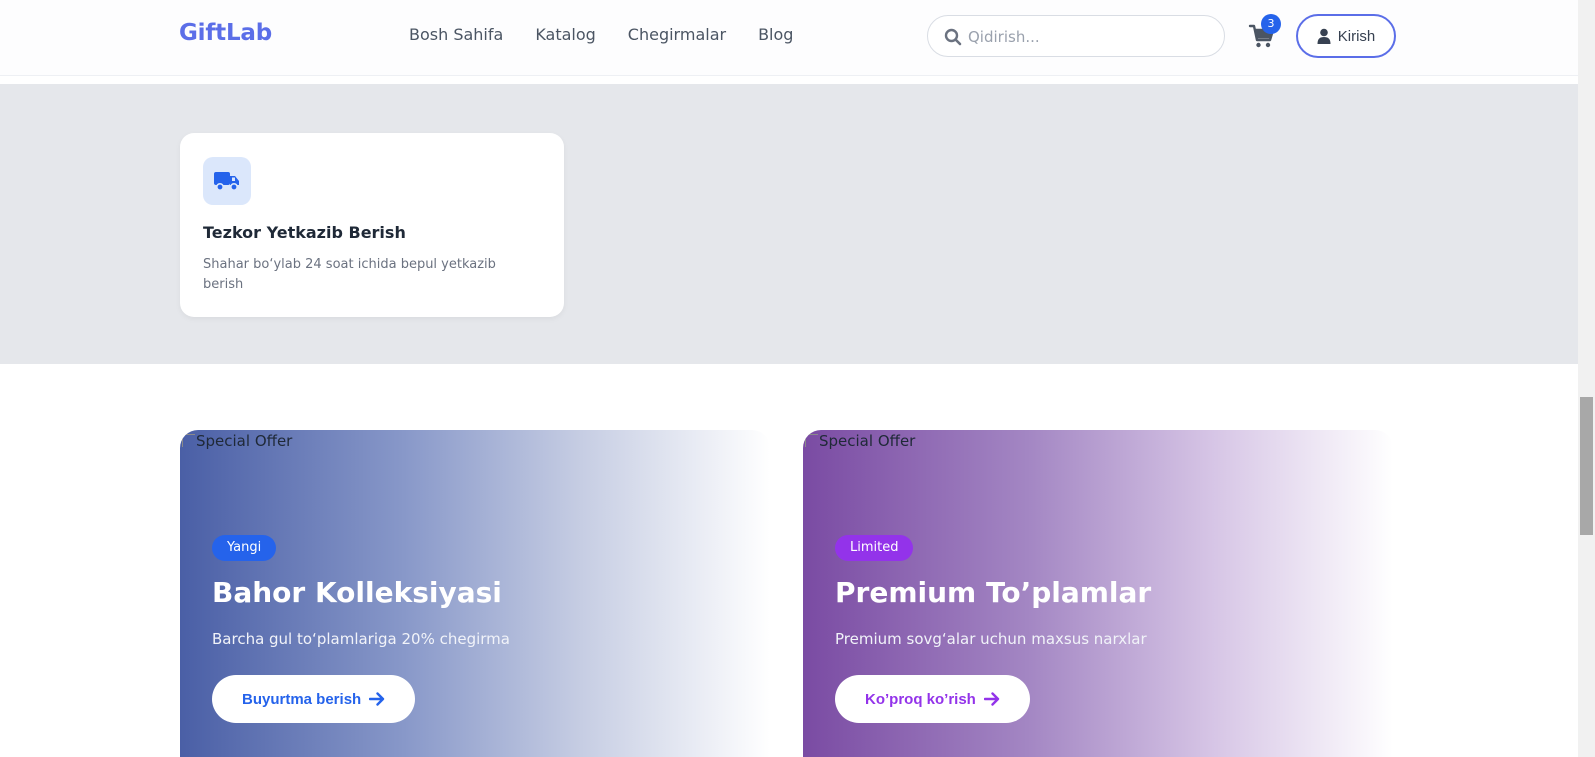 Image resolution: width=1595 pixels, height=757 pixels. What do you see at coordinates (874, 548) in the screenshot?
I see `promo-tag: Limited` at bounding box center [874, 548].